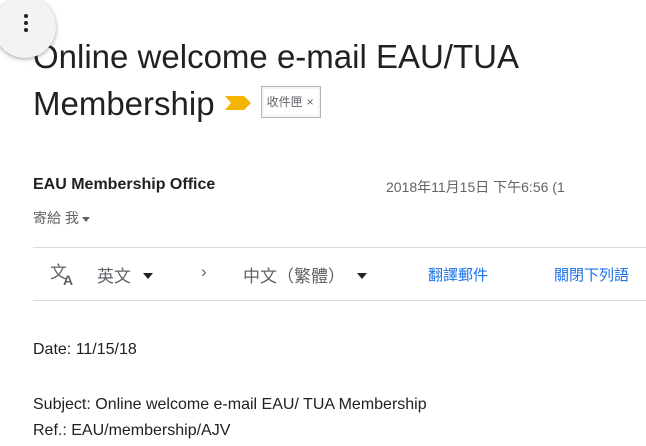 This screenshot has height=446, width=646. What do you see at coordinates (475, 187) in the screenshot?
I see `message-date: 2018年11月15日 下午6:56 (1` at bounding box center [475, 187].